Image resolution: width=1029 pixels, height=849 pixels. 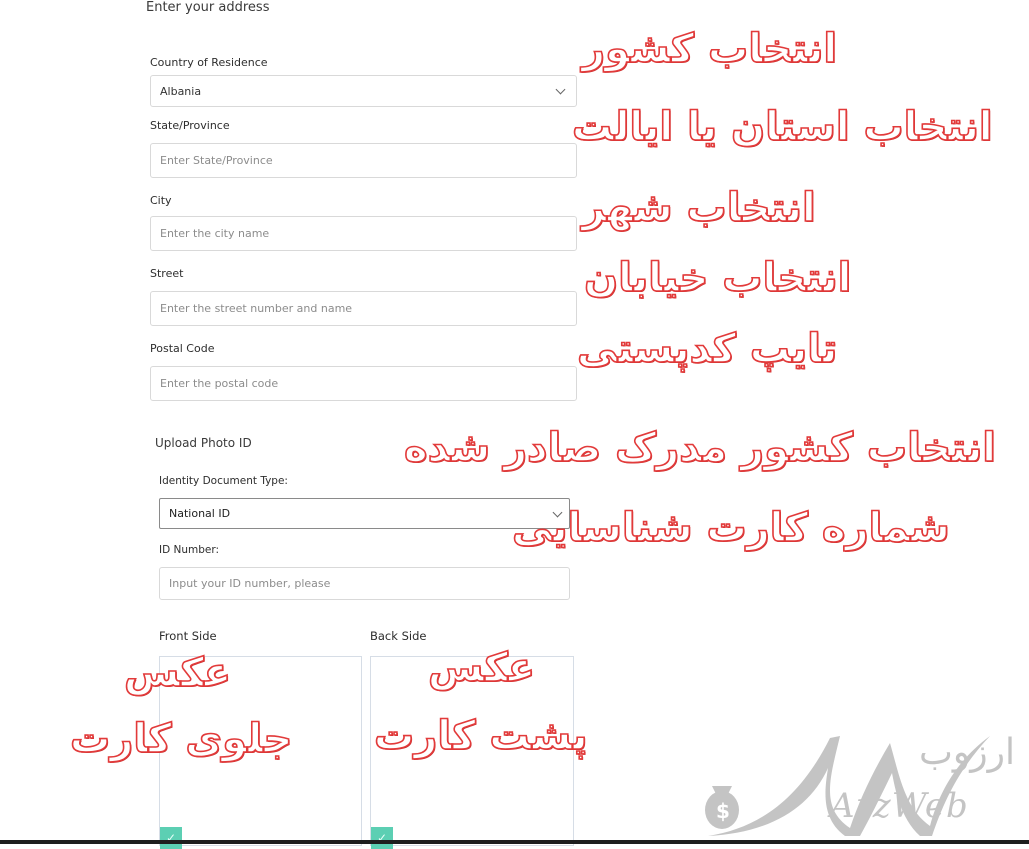 I want to click on street-placeholder: Enter the street number and name, so click(x=256, y=308).